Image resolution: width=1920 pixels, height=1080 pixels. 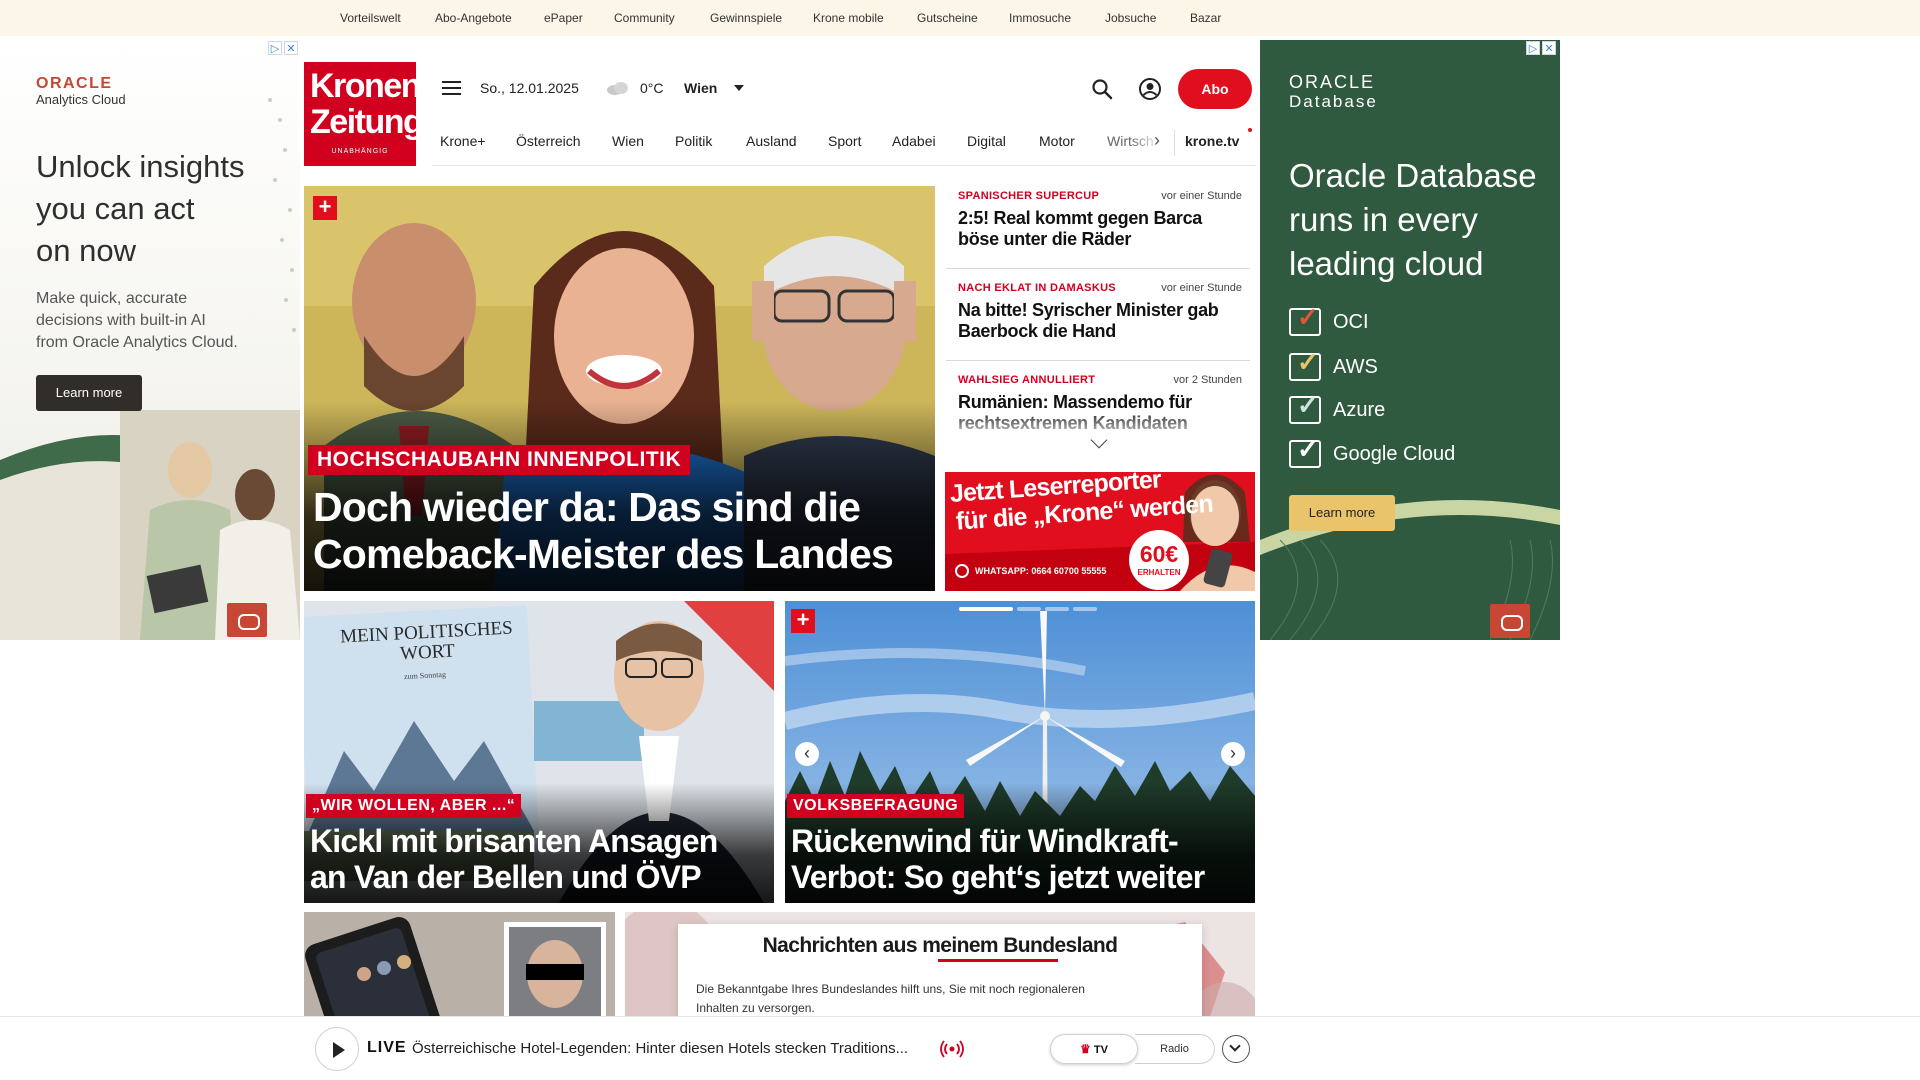 I want to click on tv-toggle: ♛ TV, so click(x=1094, y=1049).